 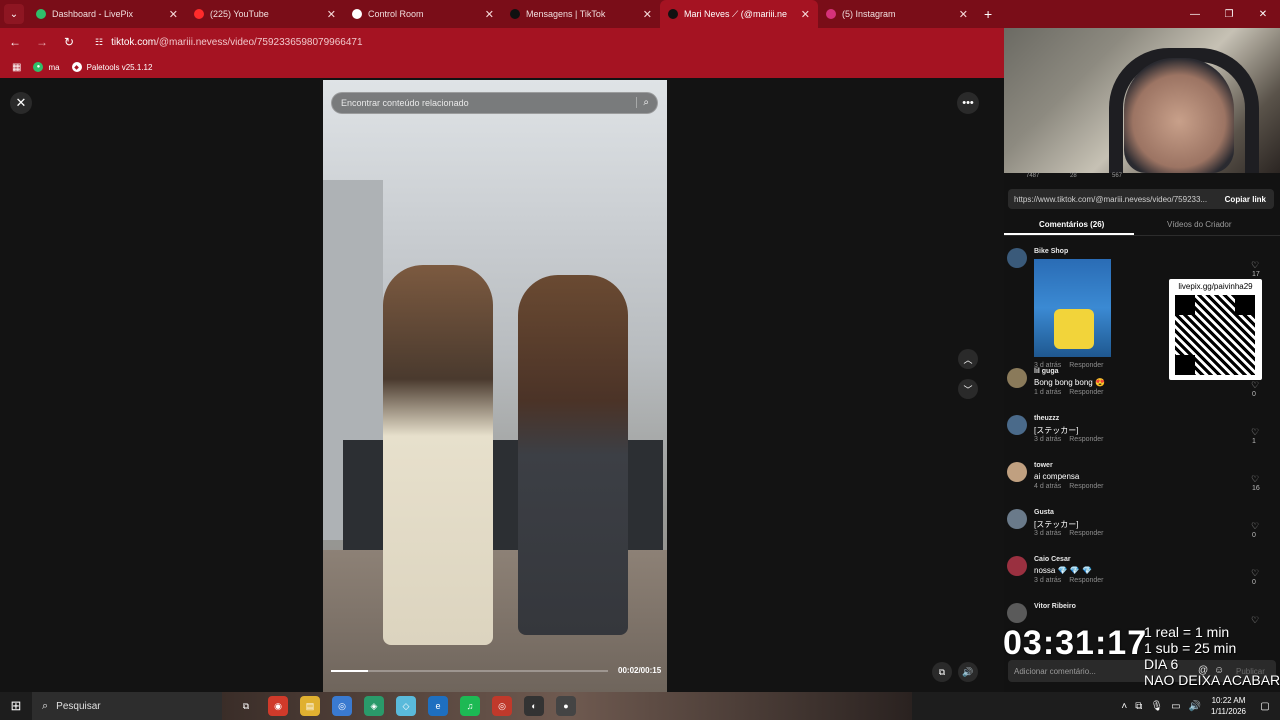 What do you see at coordinates (374, 706) in the screenshot?
I see `app-icon: ◈` at bounding box center [374, 706].